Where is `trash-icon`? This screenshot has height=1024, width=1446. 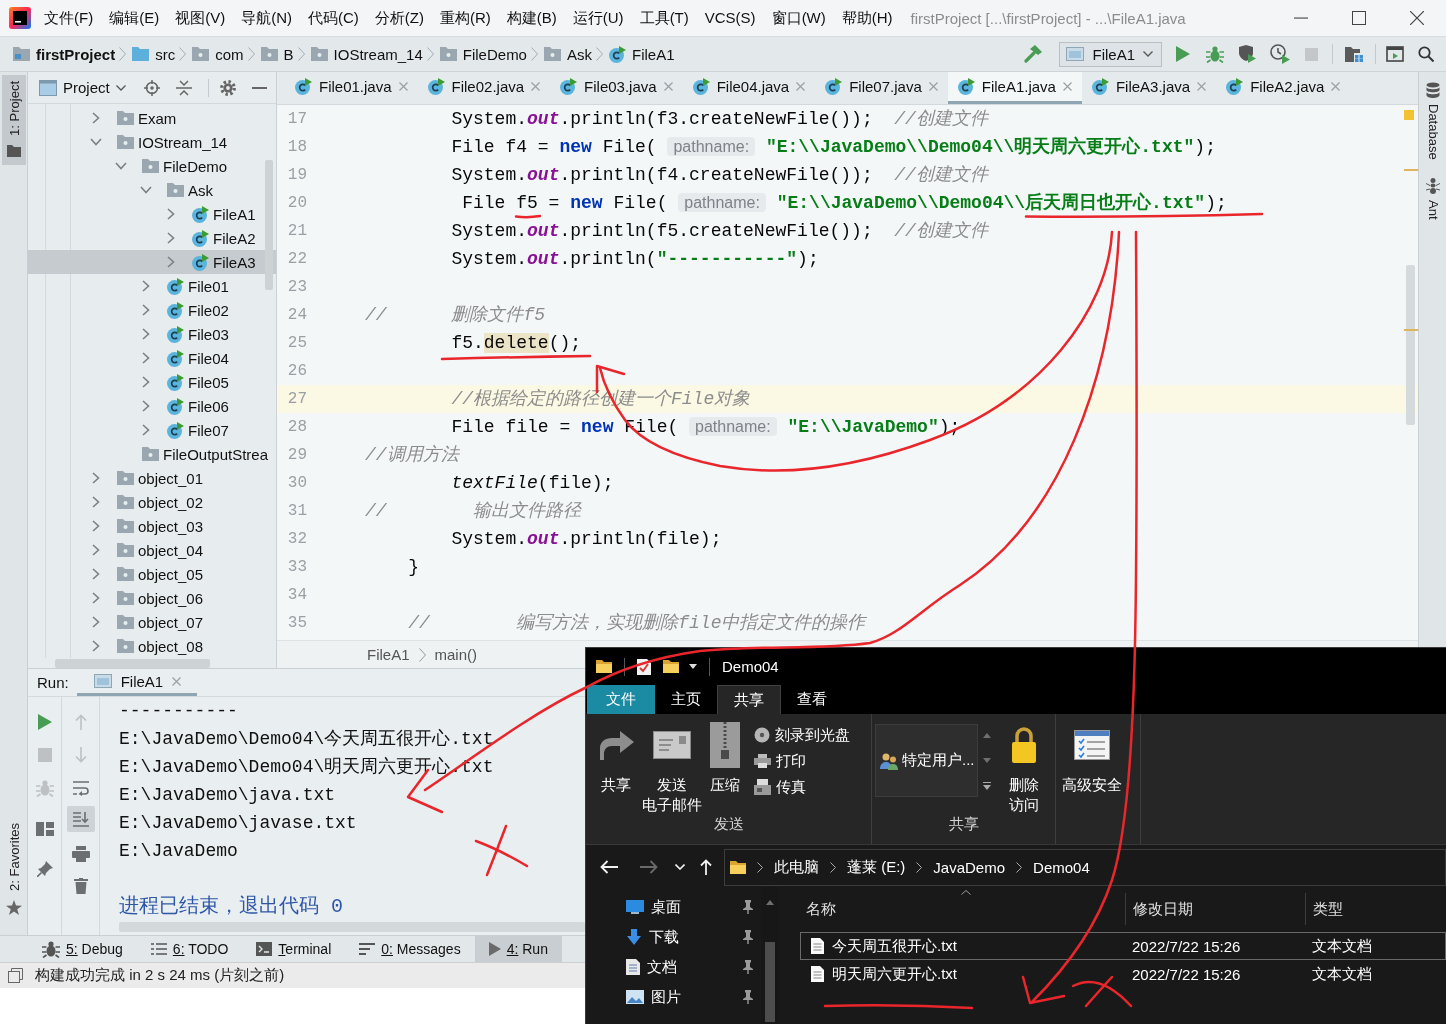 trash-icon is located at coordinates (80, 886).